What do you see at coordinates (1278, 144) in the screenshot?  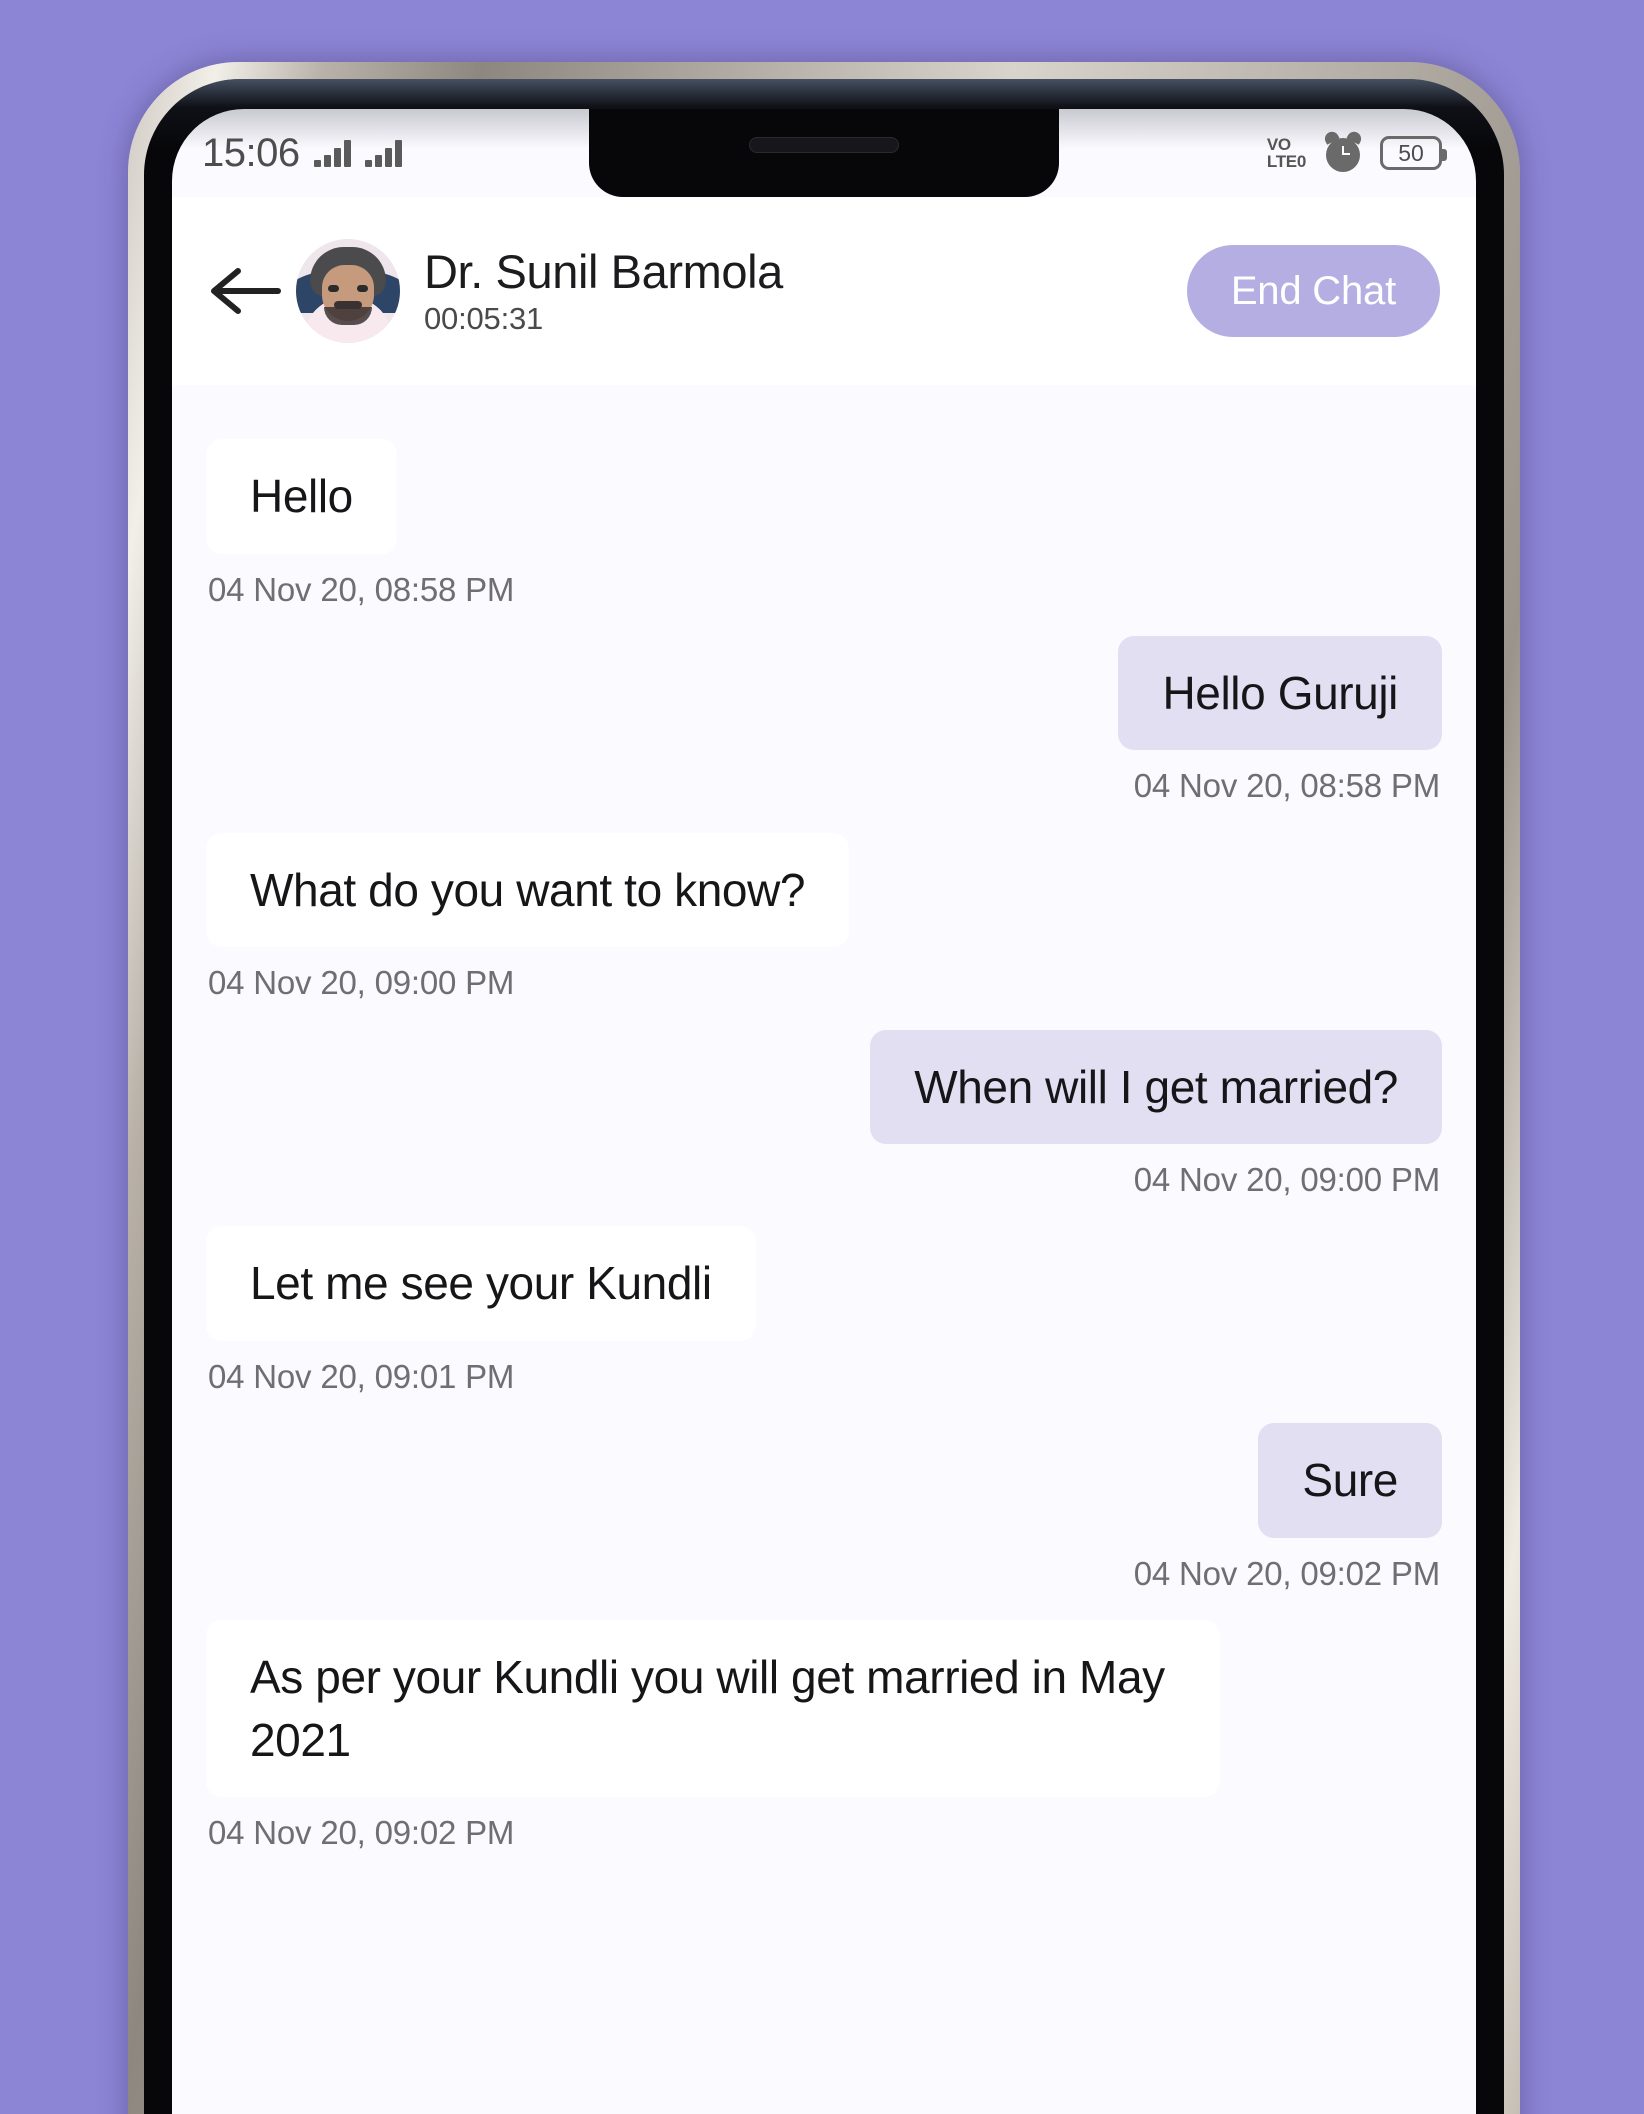 I see `volte-line-1: VO` at bounding box center [1278, 144].